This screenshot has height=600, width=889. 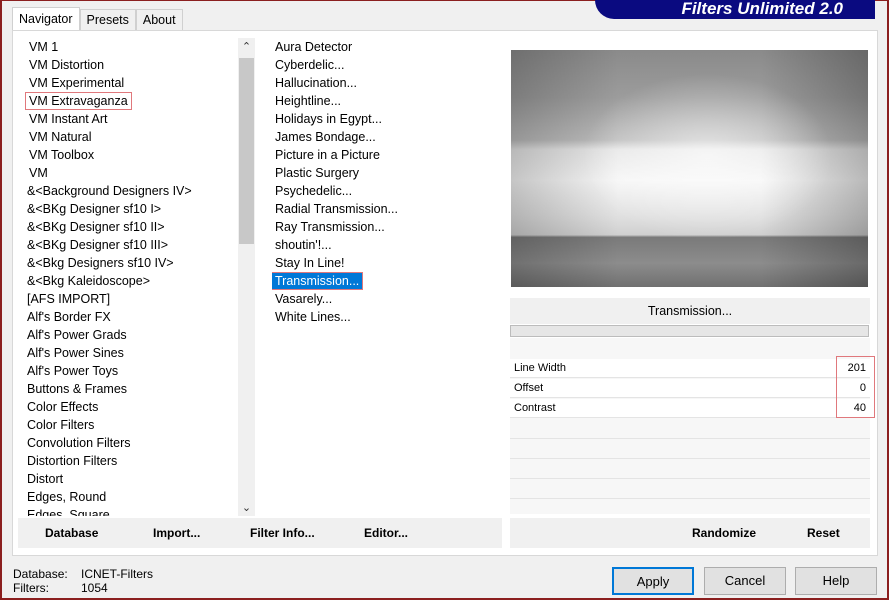 What do you see at coordinates (130, 389) in the screenshot?
I see `category-item: Buttons & Frames` at bounding box center [130, 389].